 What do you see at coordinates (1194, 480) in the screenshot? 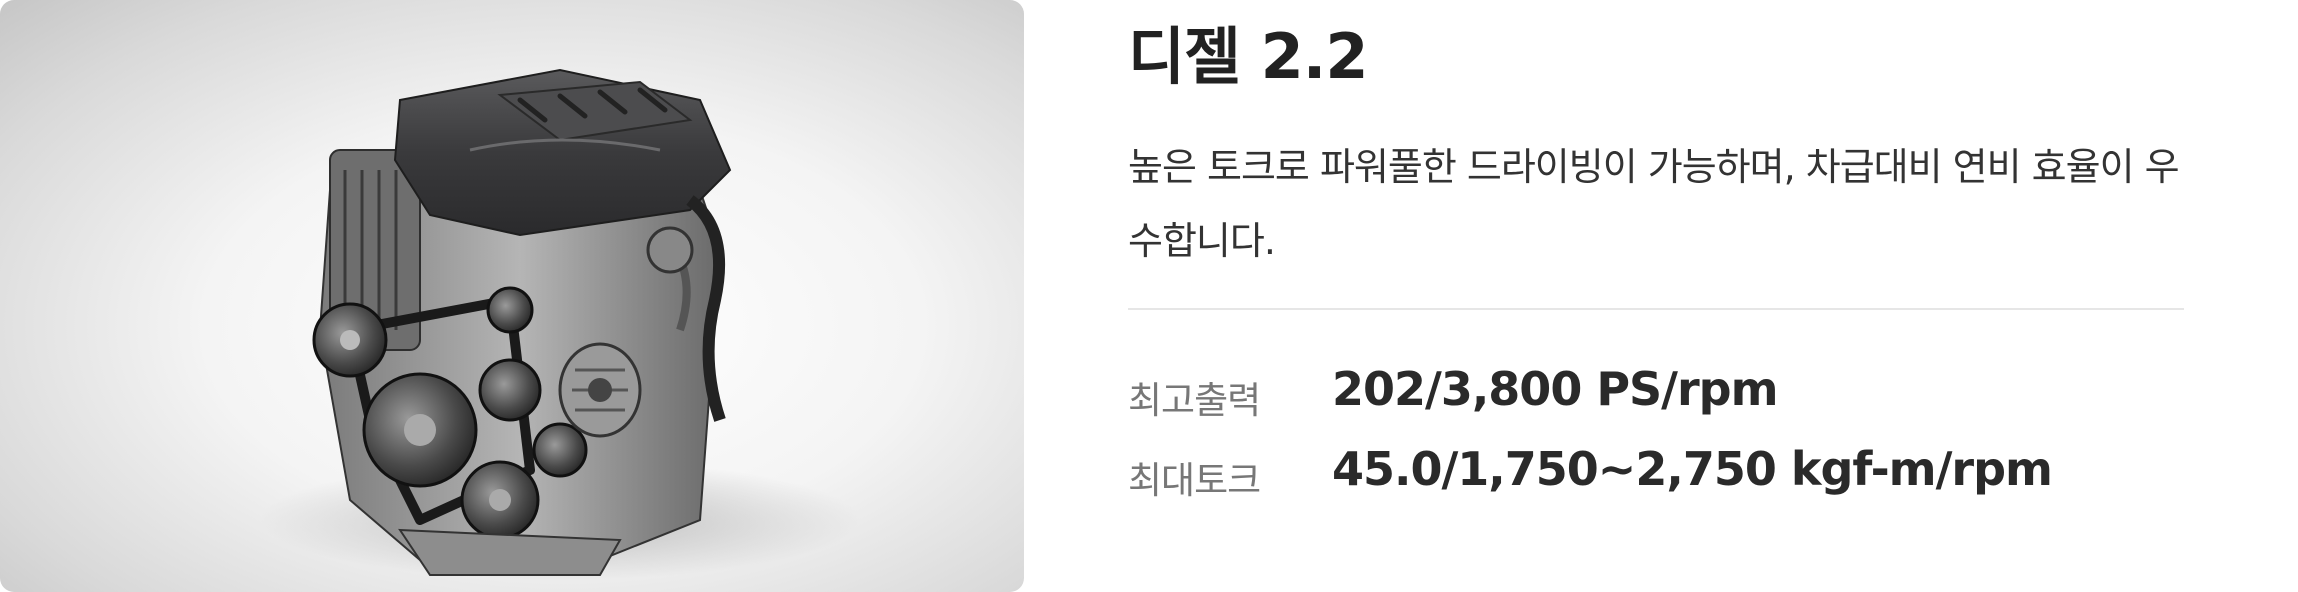
I see `spec-label: 최대토크` at bounding box center [1194, 480].